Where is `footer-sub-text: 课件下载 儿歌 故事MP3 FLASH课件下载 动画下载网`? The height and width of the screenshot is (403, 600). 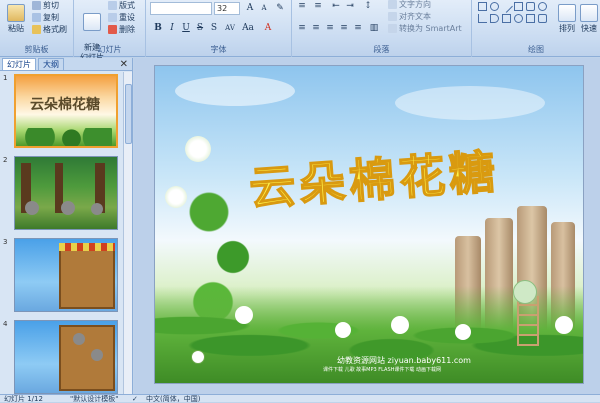 footer-sub-text: 课件下载 儿歌 故事MP3 FLASH课件下载 动画下载网 is located at coordinates (382, 370).